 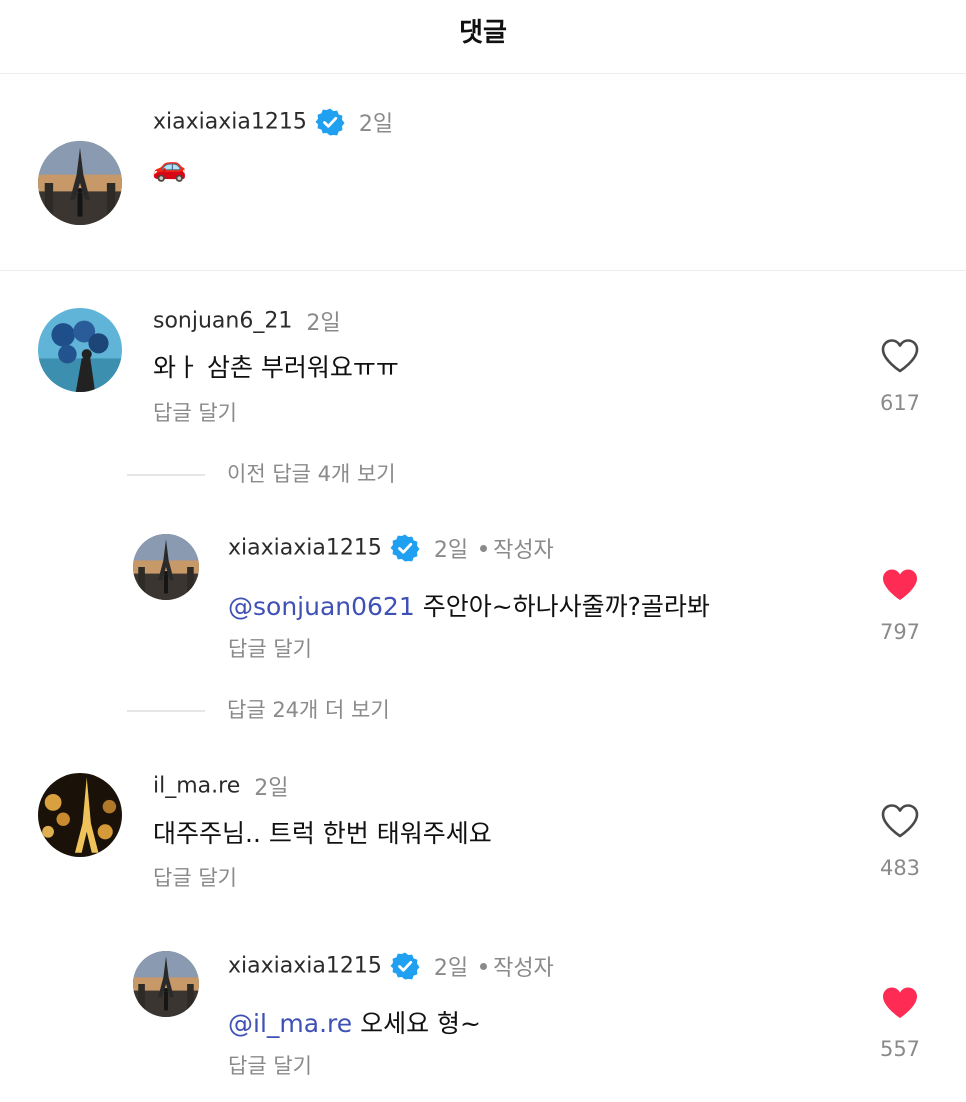 I want to click on reply-body: 오세요 형~, so click(x=416, y=1023).